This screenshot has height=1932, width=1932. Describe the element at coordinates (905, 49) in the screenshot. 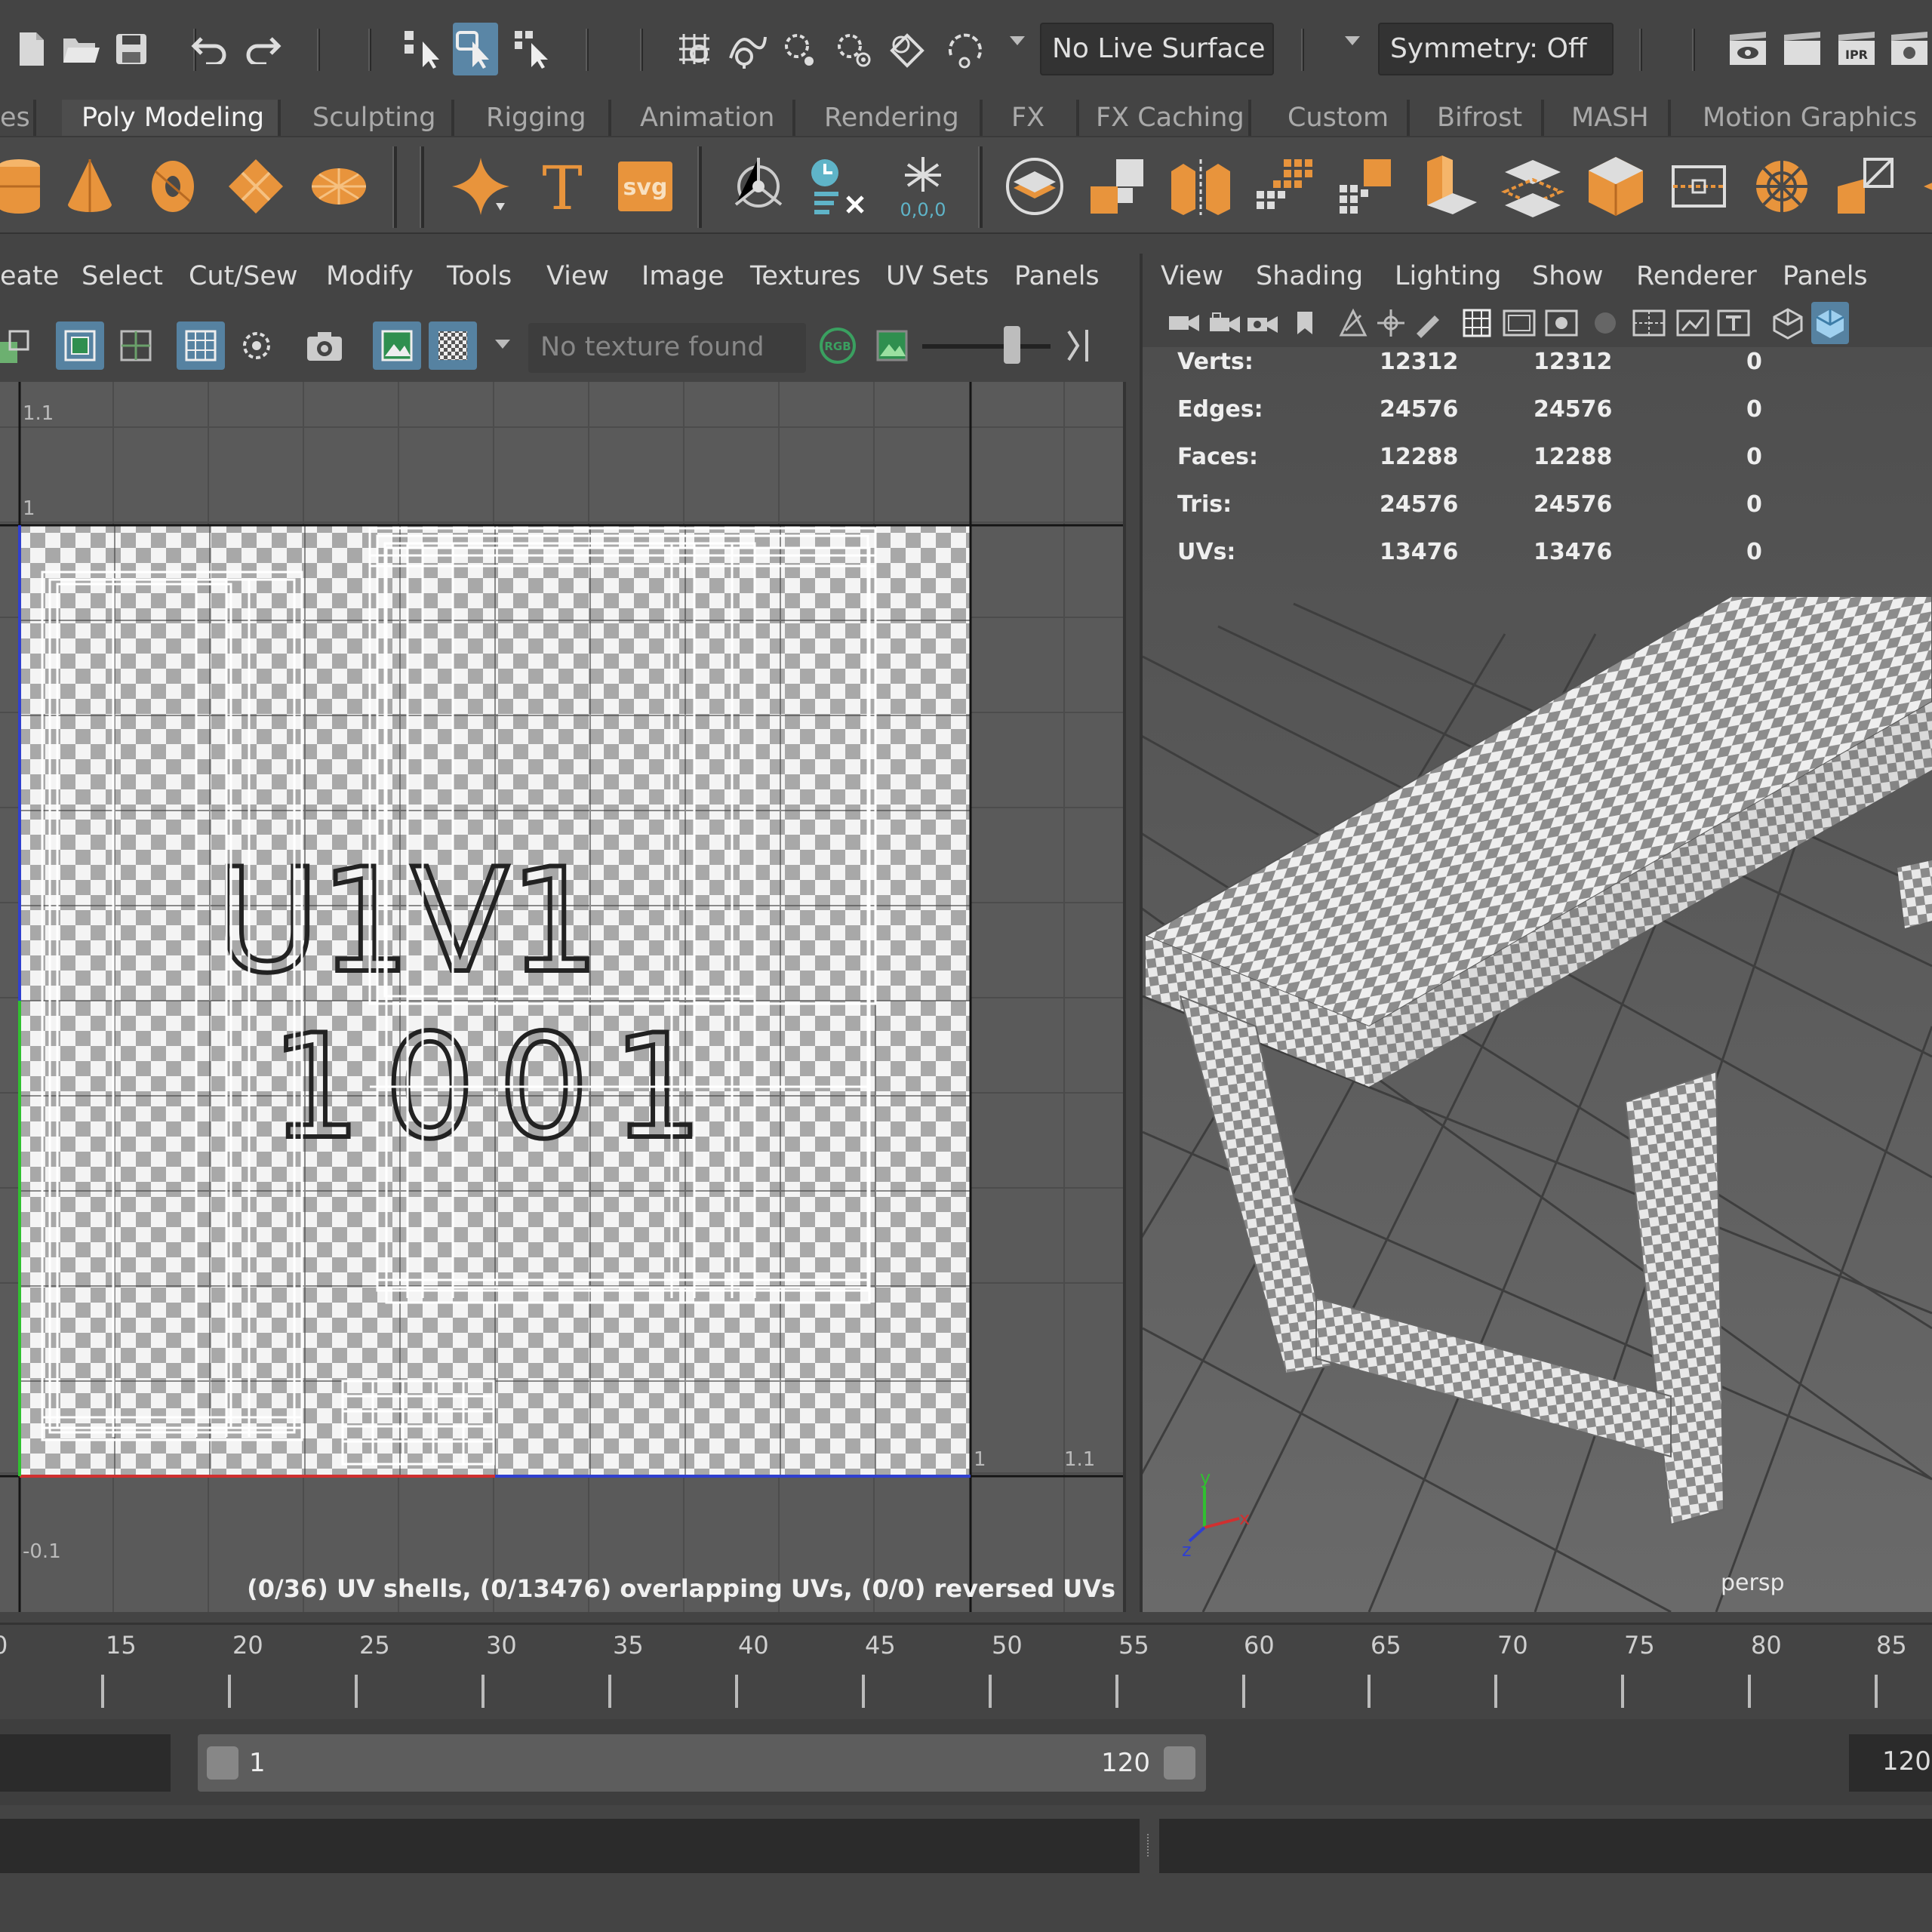

I see `snap-to-view-plane-icon` at that location.